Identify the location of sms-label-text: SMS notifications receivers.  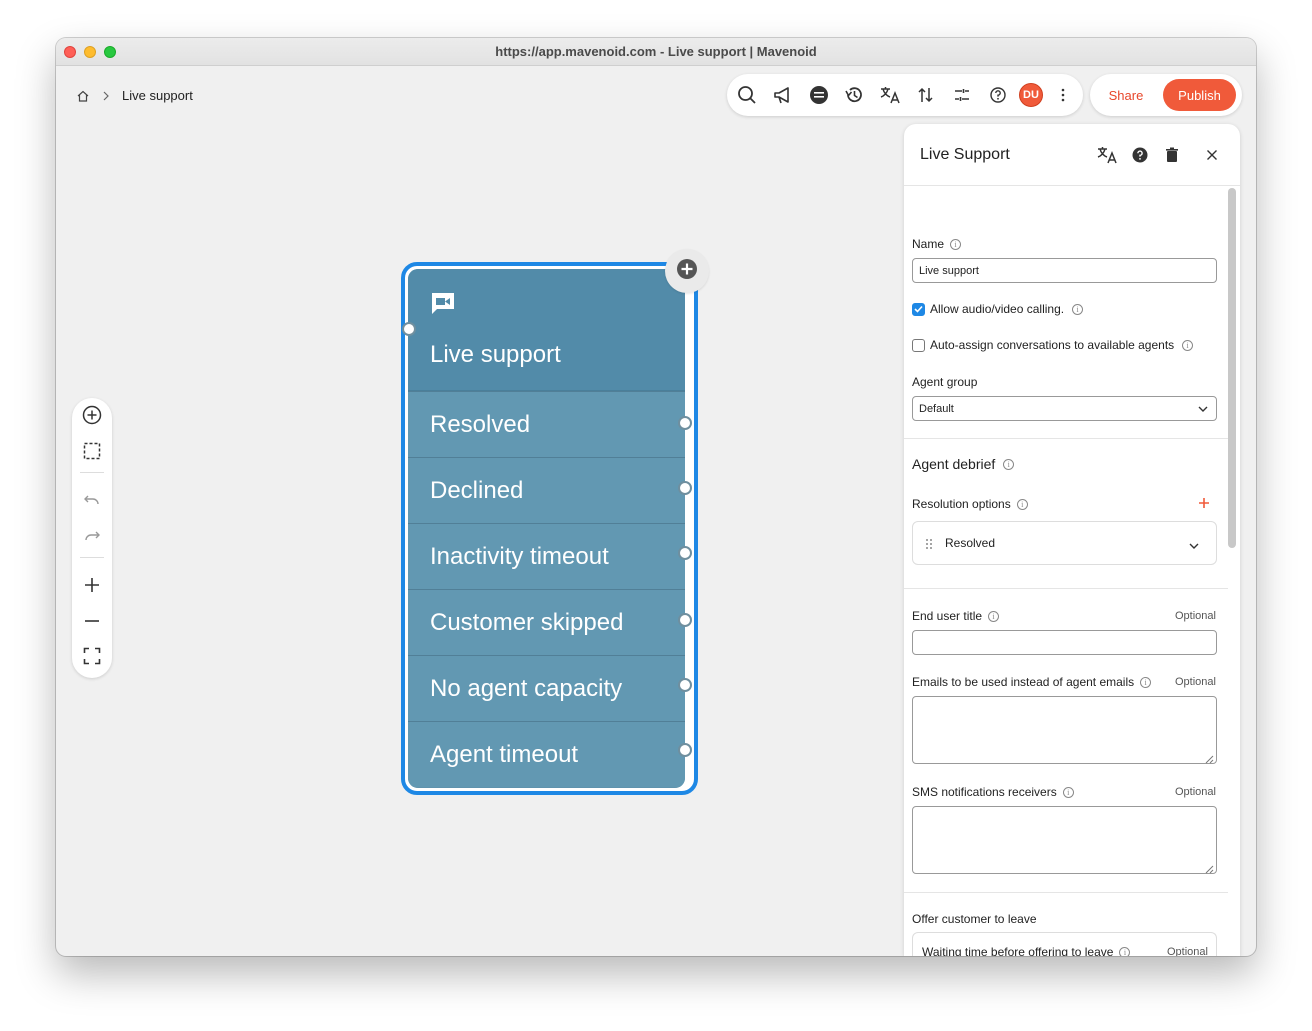
(984, 792).